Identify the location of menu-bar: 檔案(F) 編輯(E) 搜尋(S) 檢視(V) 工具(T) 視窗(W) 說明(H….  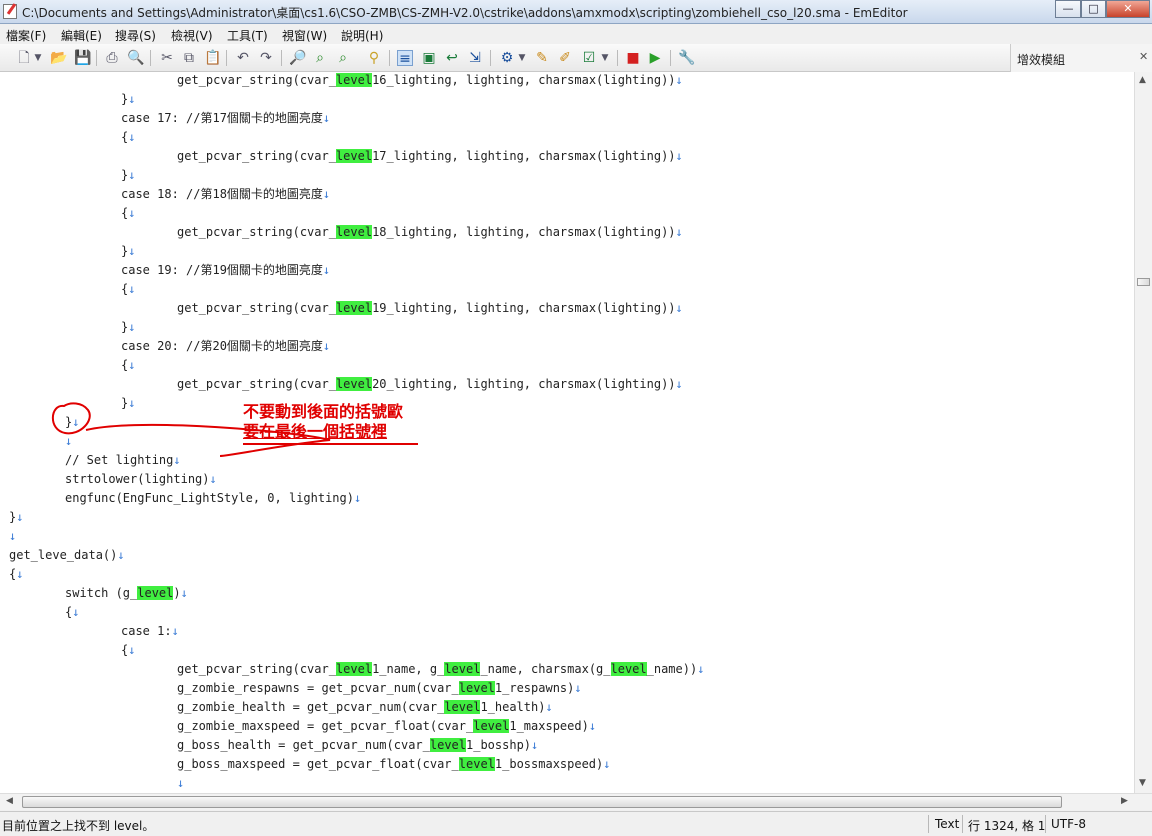
(576, 34).